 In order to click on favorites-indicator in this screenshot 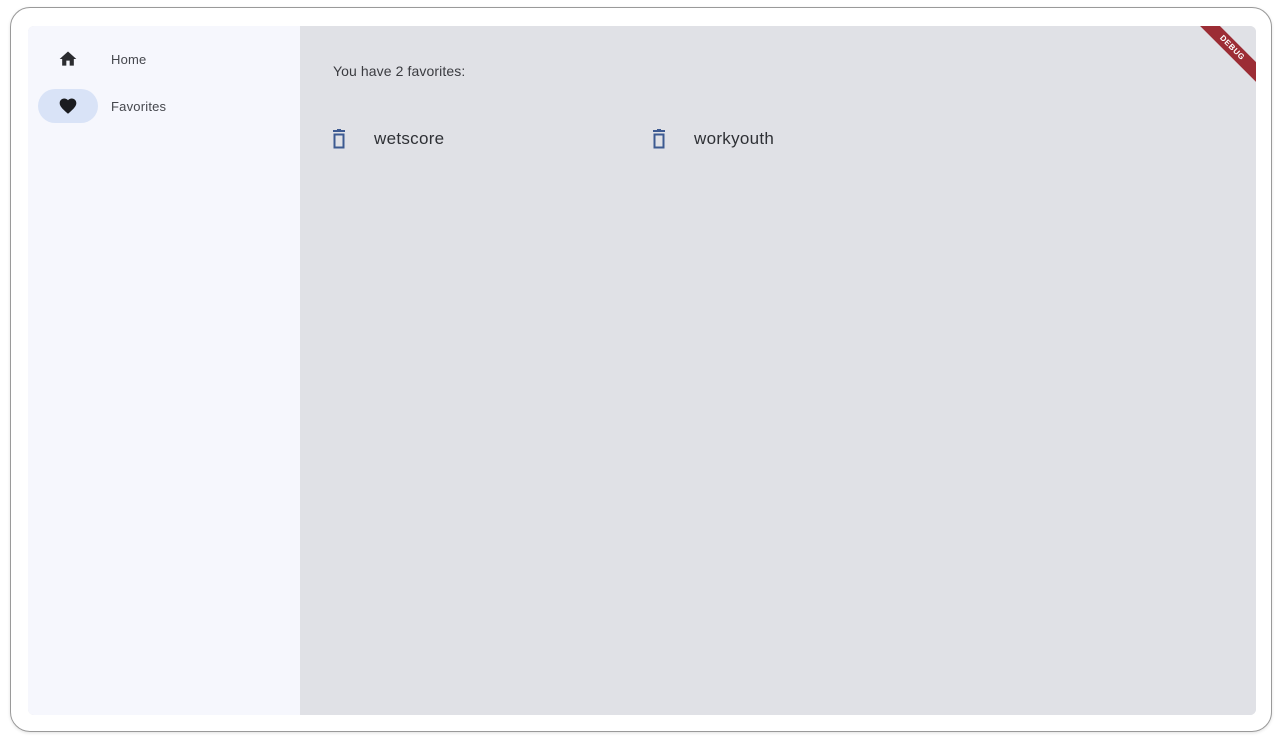, I will do `click(68, 106)`.